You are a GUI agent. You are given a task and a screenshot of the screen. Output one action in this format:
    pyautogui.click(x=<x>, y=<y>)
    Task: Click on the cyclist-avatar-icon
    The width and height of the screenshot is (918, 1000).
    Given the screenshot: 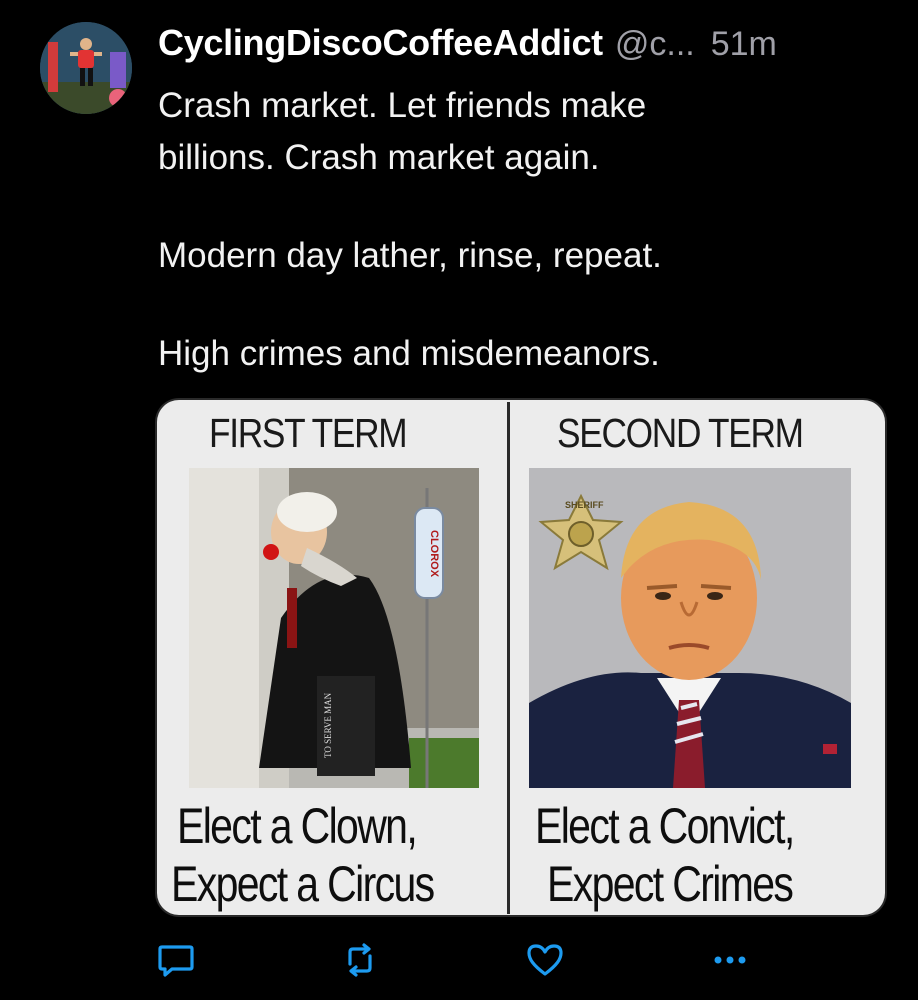 What is the action you would take?
    pyautogui.click(x=86, y=68)
    